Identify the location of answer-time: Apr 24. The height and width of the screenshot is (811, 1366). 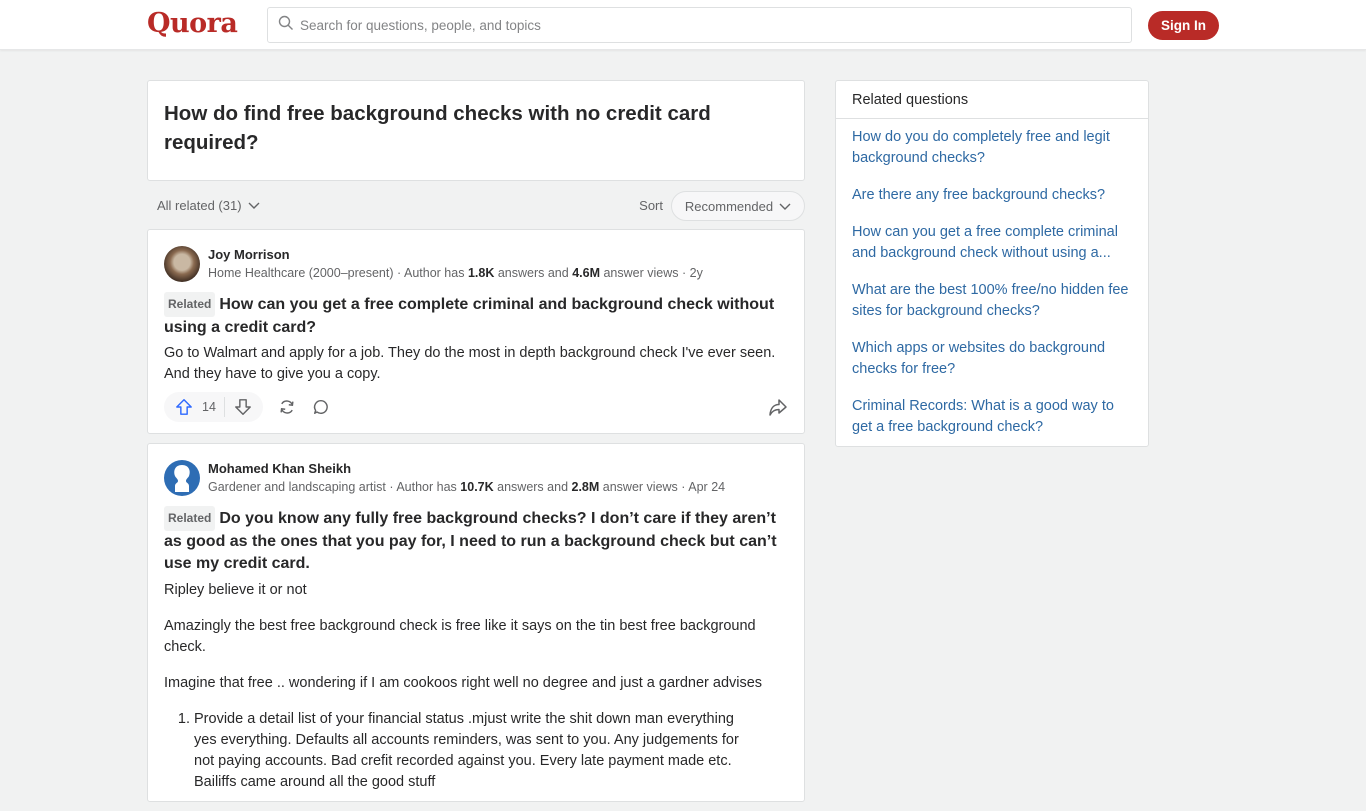
(706, 487).